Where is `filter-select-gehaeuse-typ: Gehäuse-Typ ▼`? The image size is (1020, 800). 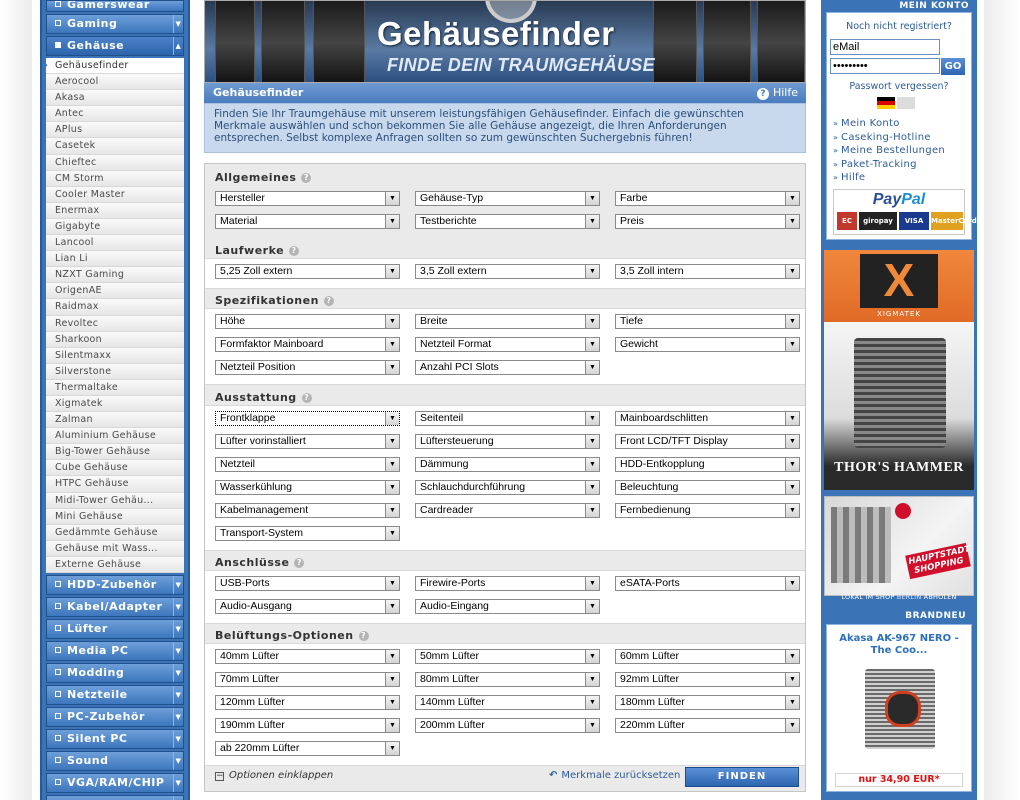 filter-select-gehaeuse-typ: Gehäuse-Typ ▼ is located at coordinates (507, 198).